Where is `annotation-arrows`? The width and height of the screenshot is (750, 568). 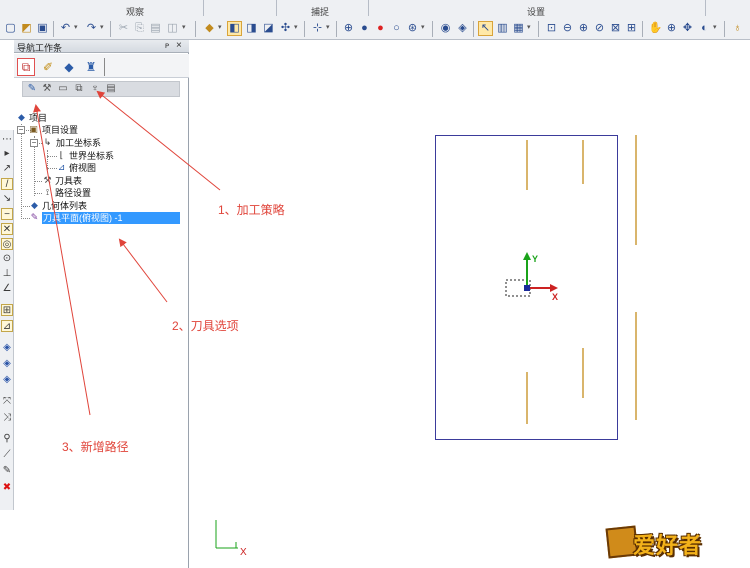
annotation-arrows is located at coordinates (127, 253).